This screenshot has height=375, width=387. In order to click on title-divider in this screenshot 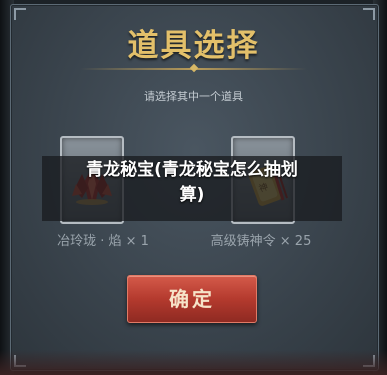, I will do `click(193, 69)`.